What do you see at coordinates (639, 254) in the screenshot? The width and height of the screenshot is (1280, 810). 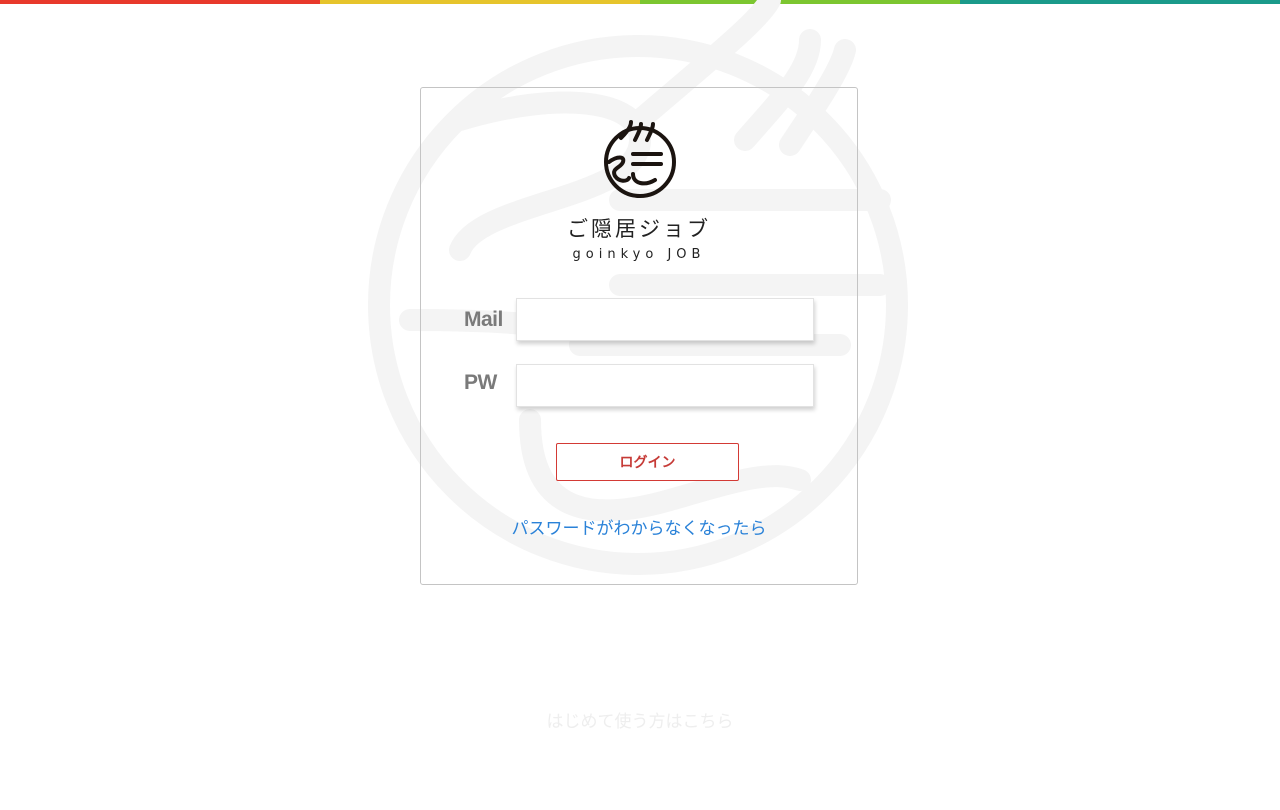 I see `brand-name-en: goinkyo JOB` at bounding box center [639, 254].